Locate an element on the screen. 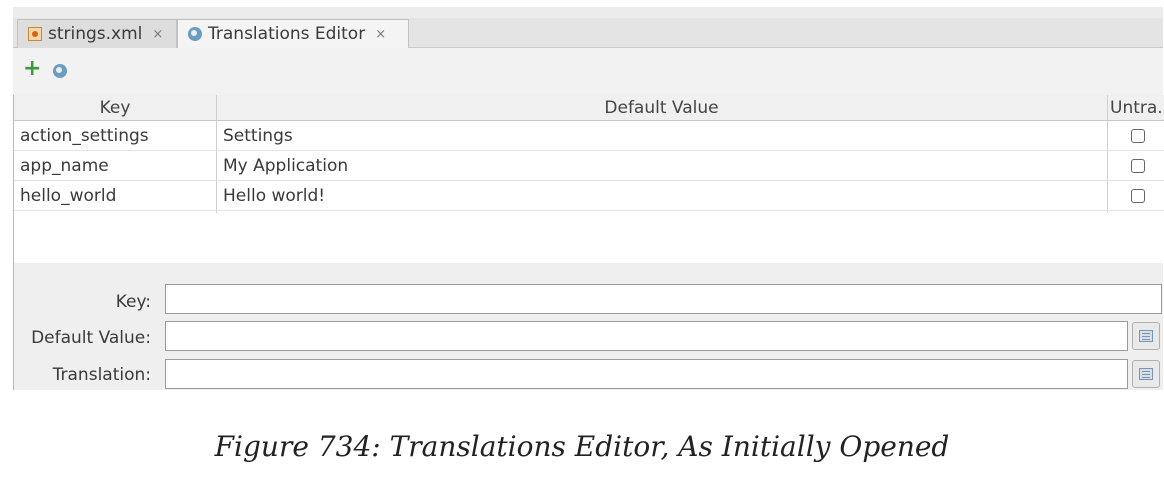 This screenshot has width=1164, height=477. key-label: Key: is located at coordinates (133, 302).